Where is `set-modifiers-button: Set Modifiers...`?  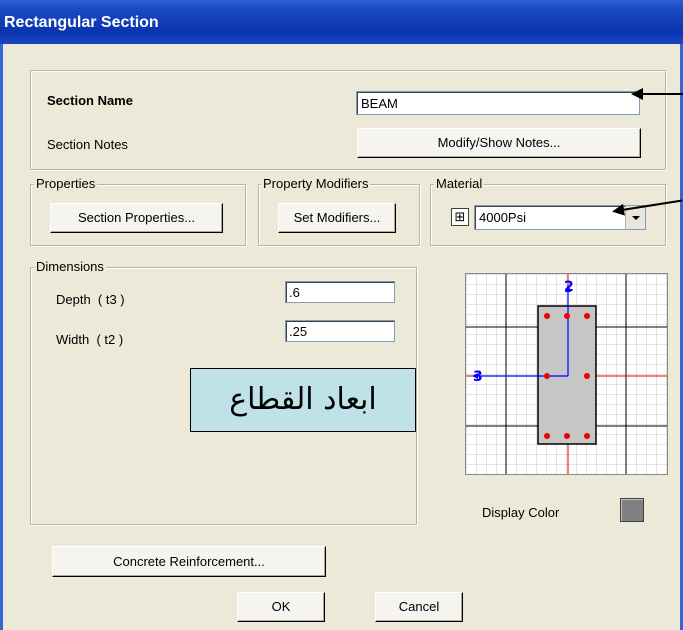 set-modifiers-button: Set Modifiers... is located at coordinates (337, 218).